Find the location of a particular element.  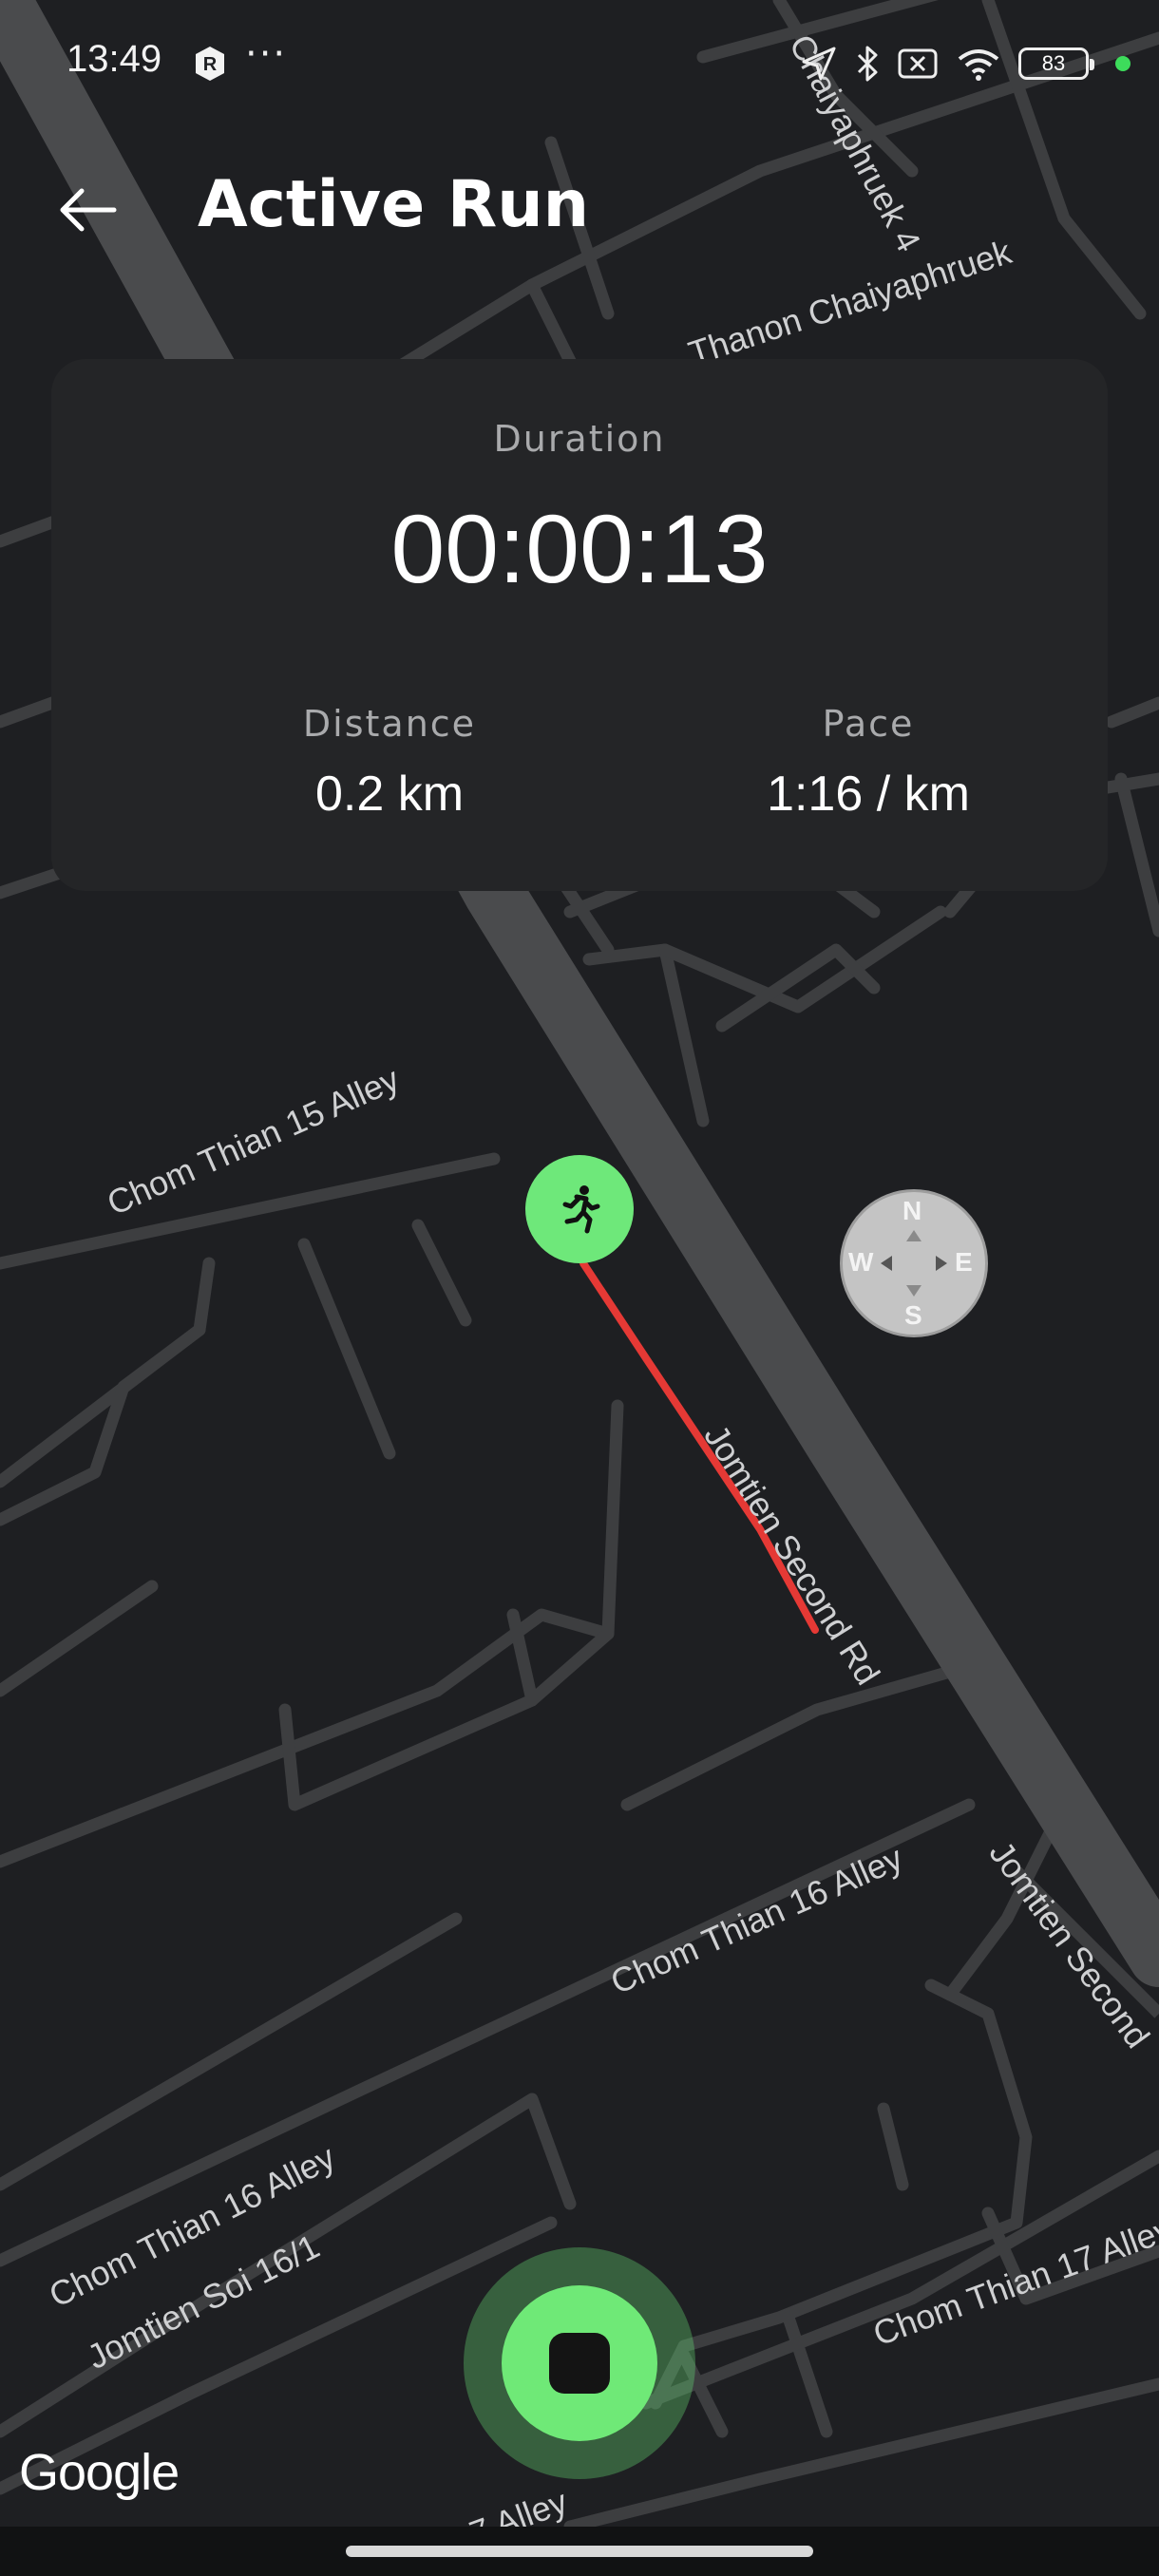

compass-south: S is located at coordinates (913, 1315).